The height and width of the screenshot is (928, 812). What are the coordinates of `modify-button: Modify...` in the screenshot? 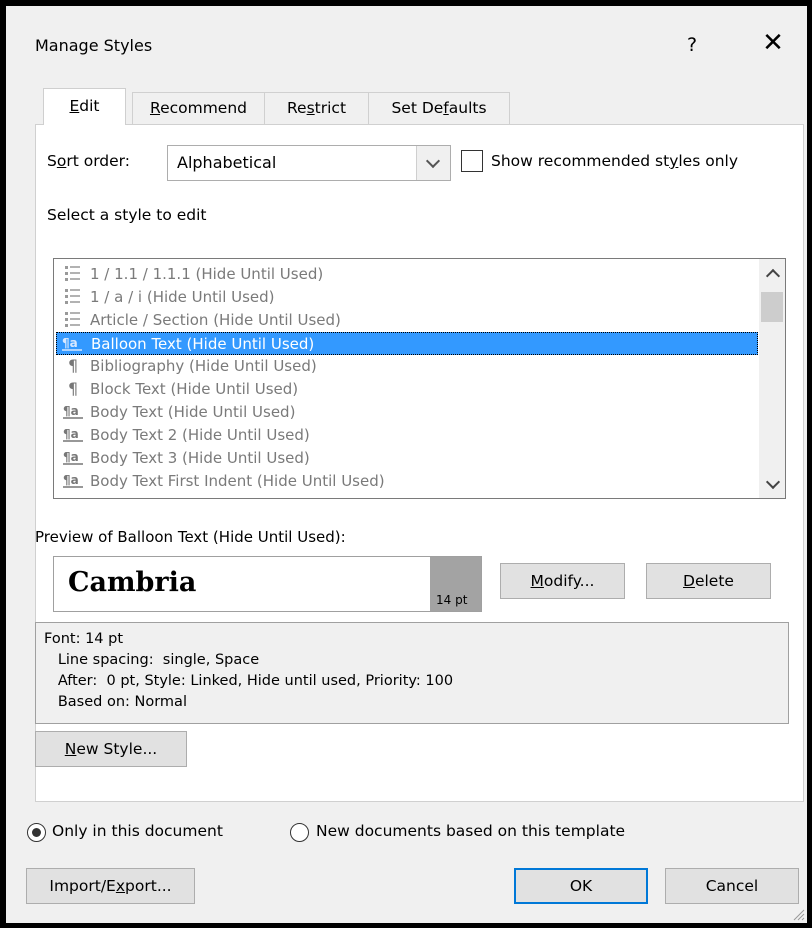 It's located at (562, 581).